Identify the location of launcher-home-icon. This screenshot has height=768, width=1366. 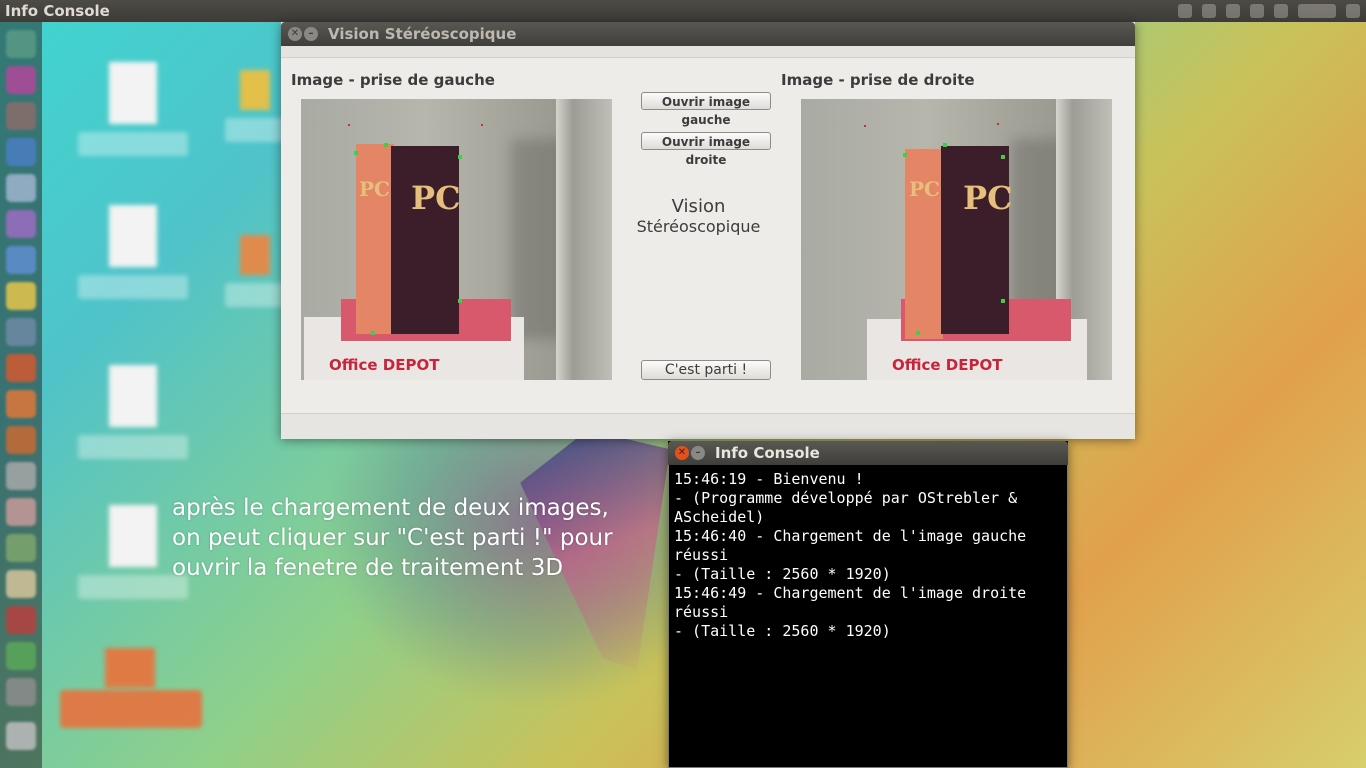
(21, 44).